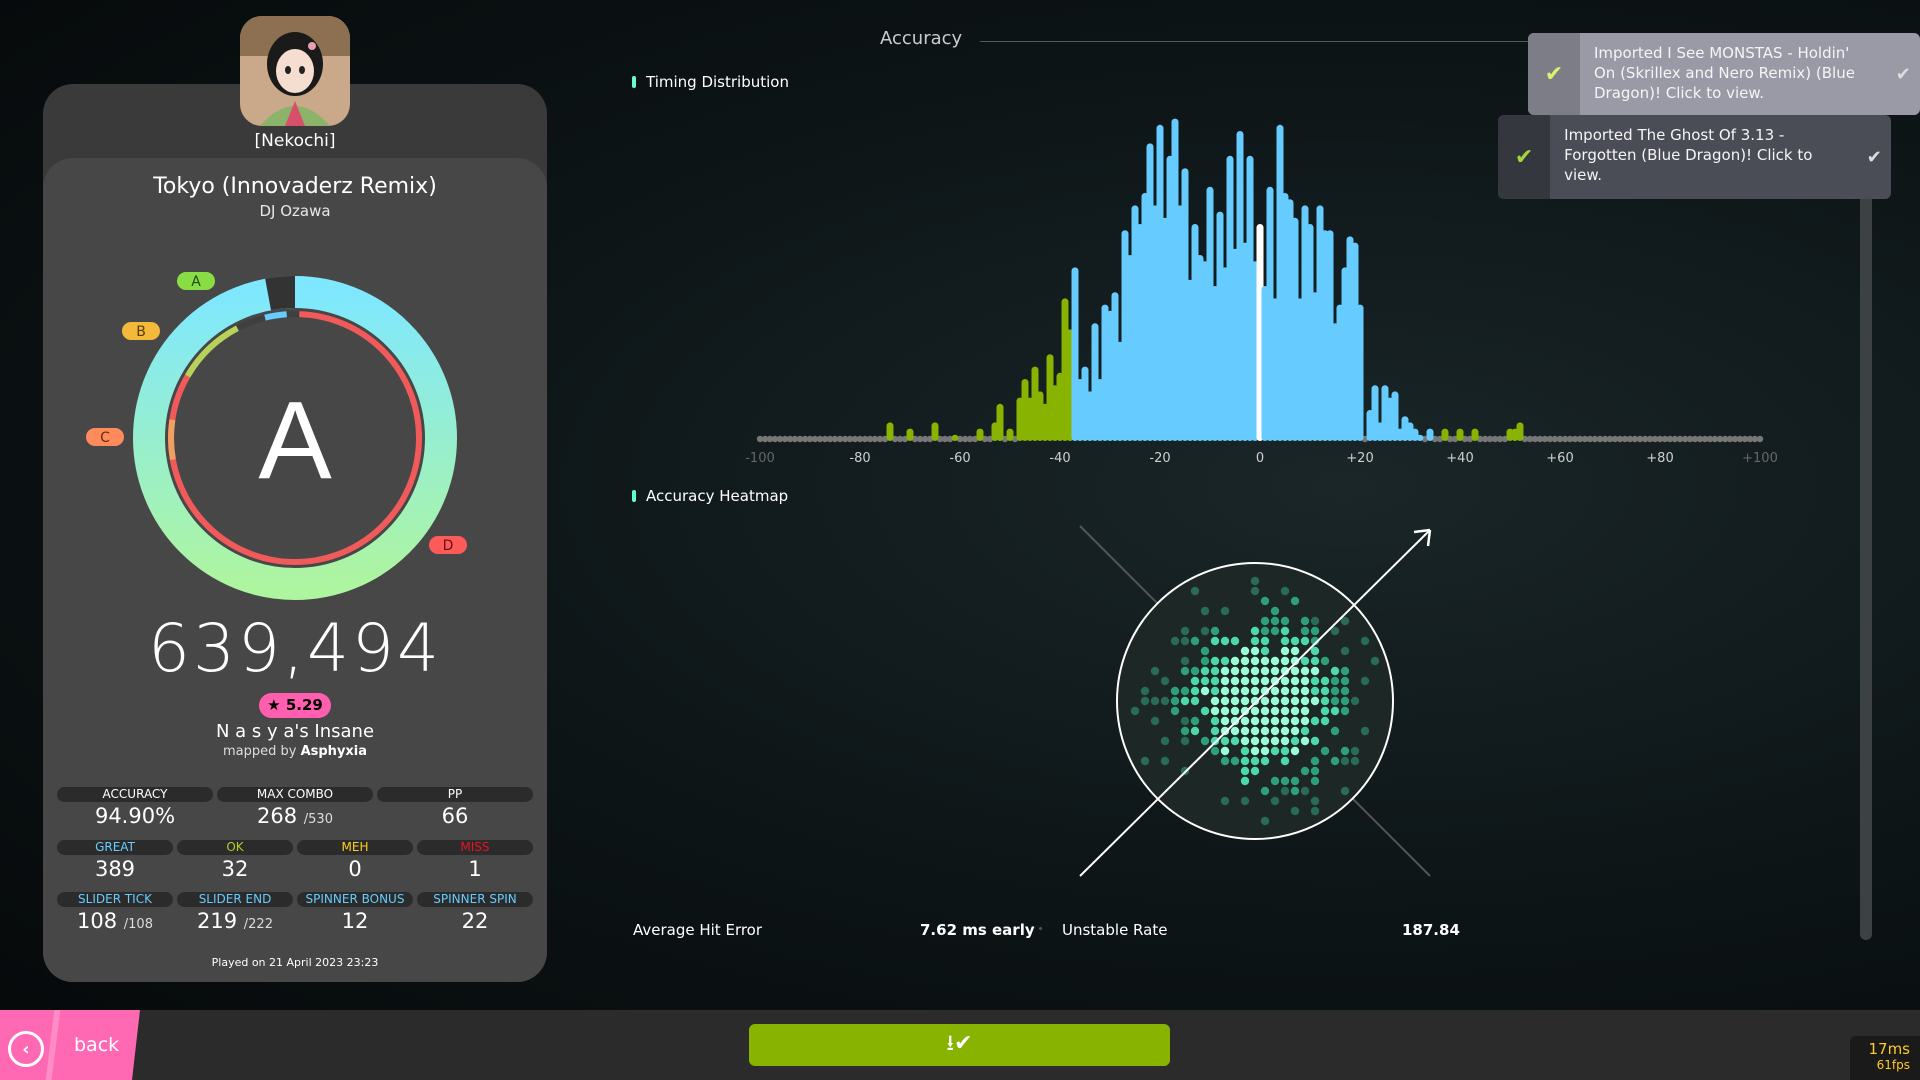 This screenshot has height=1080, width=1920. I want to click on played-date: Played on 21 April 2023 23:23, so click(295, 962).